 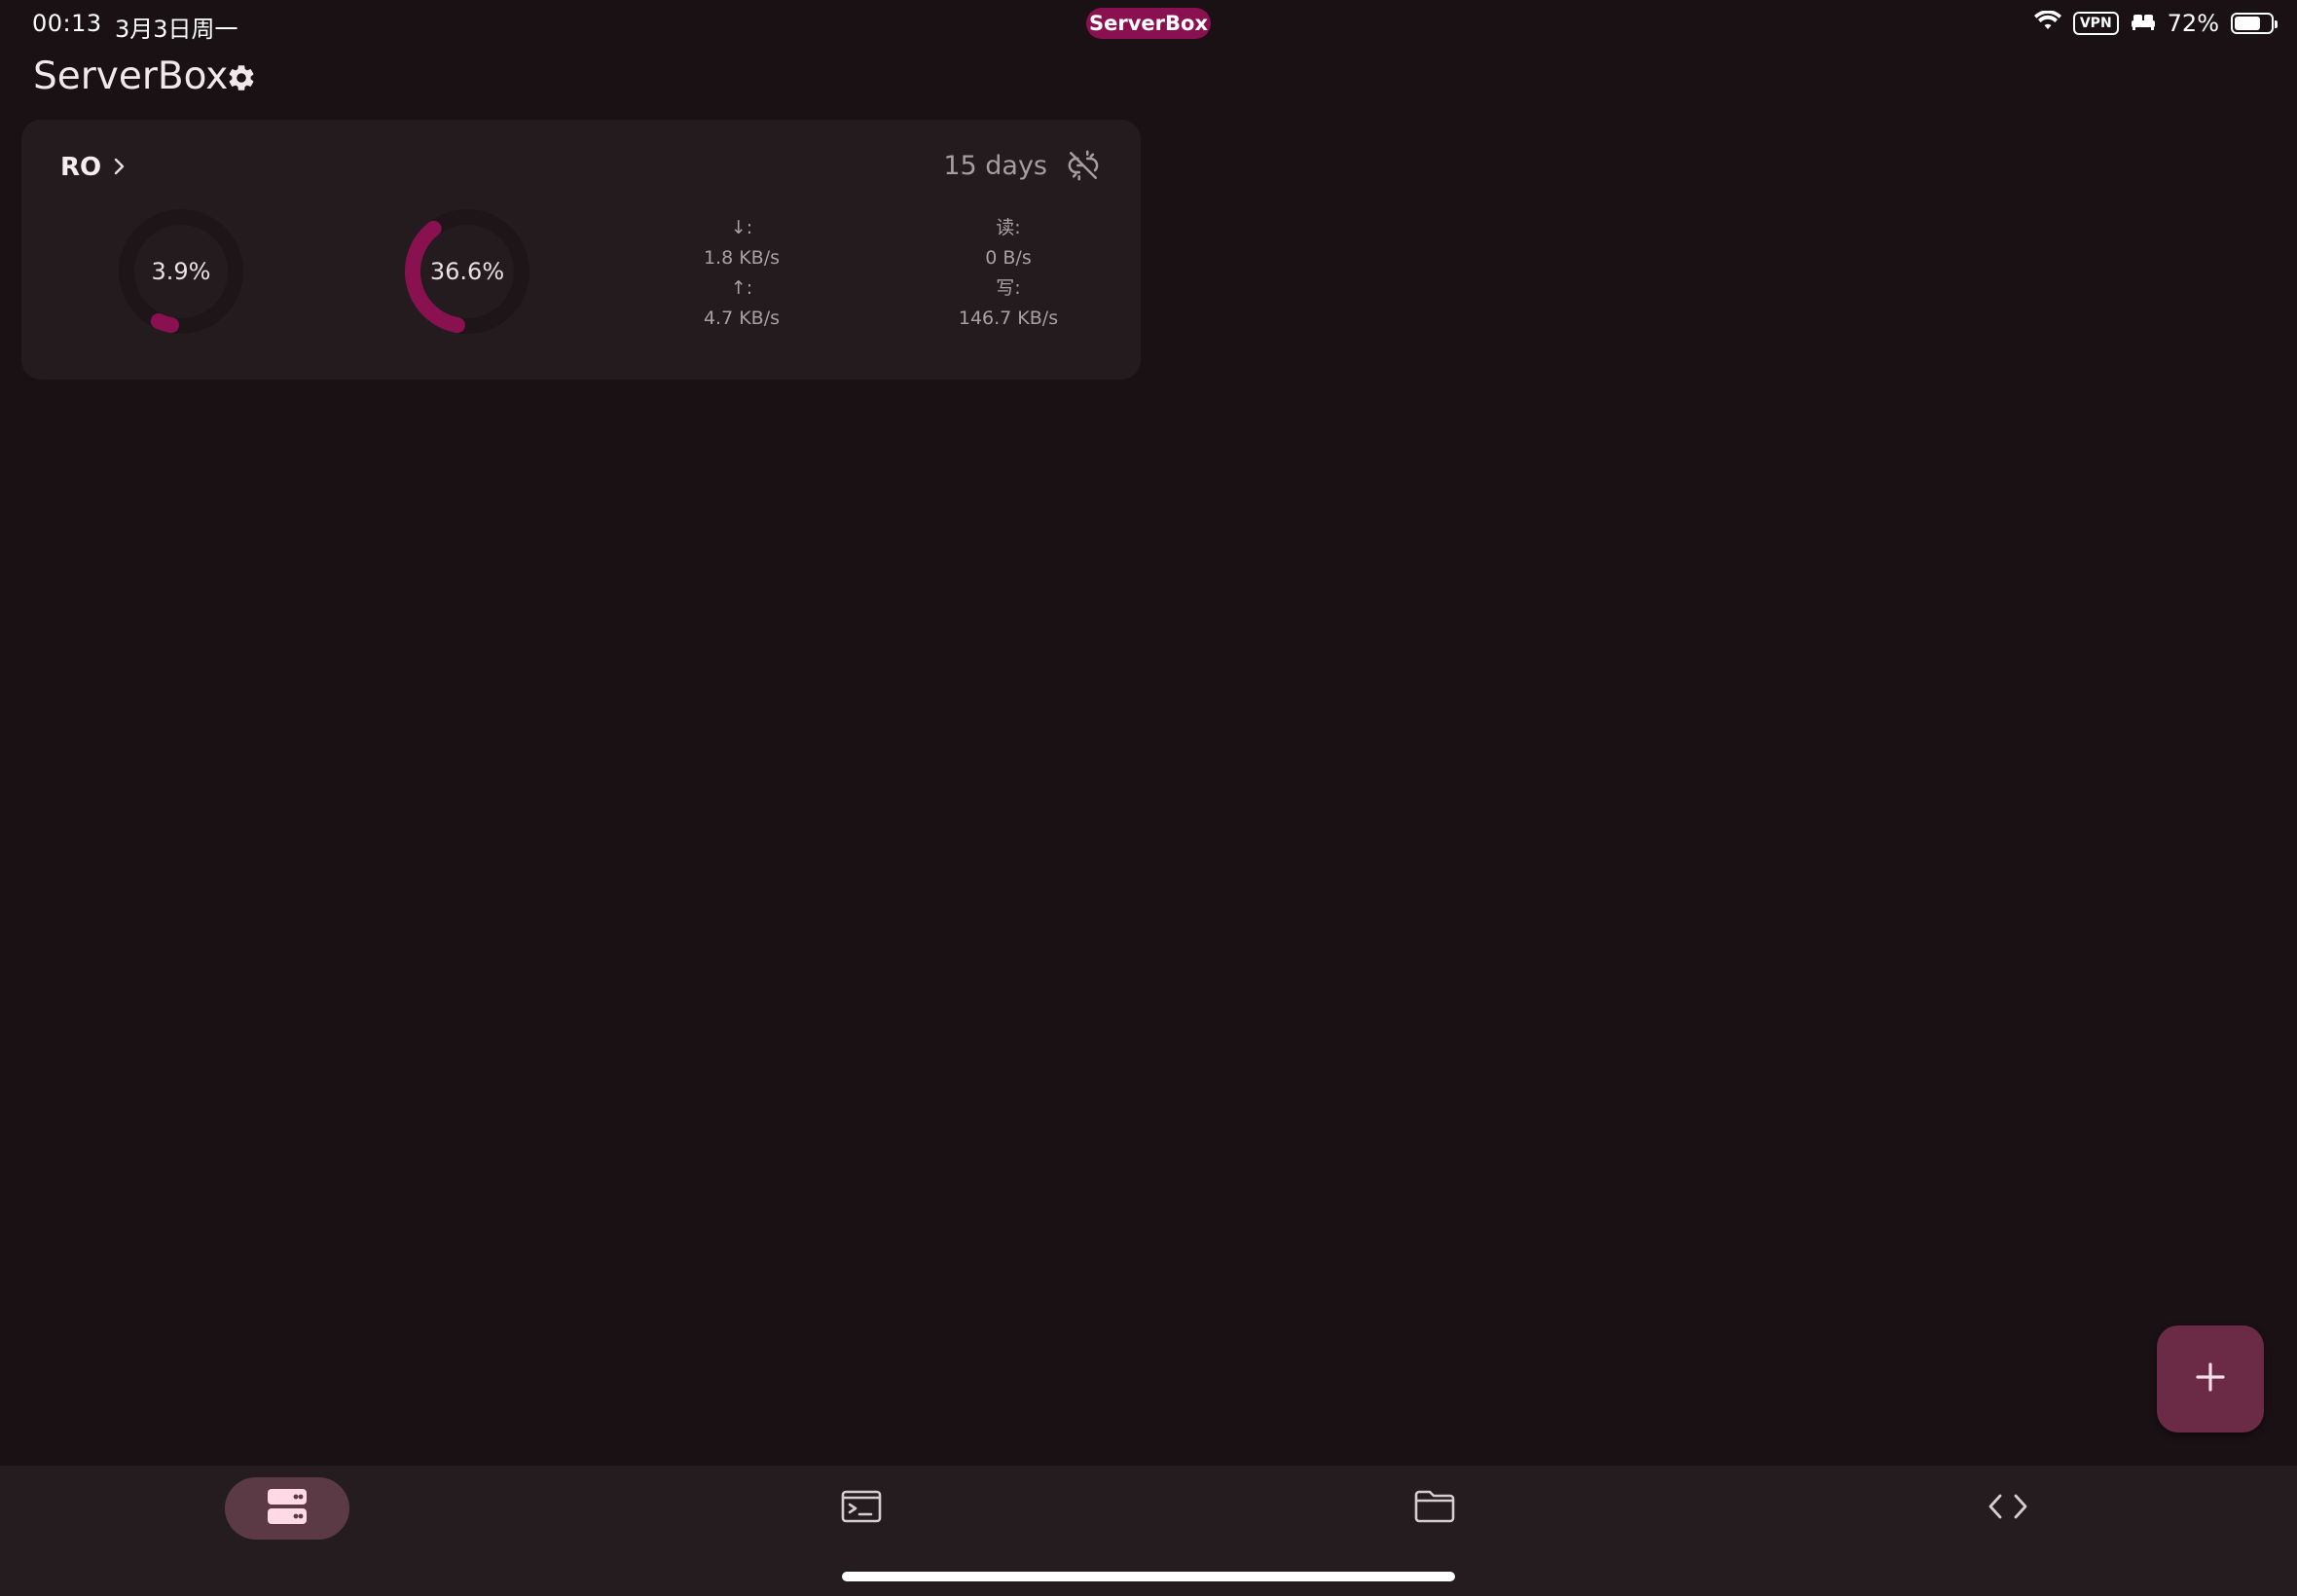 I want to click on server-uptime: 15 days, so click(x=995, y=166).